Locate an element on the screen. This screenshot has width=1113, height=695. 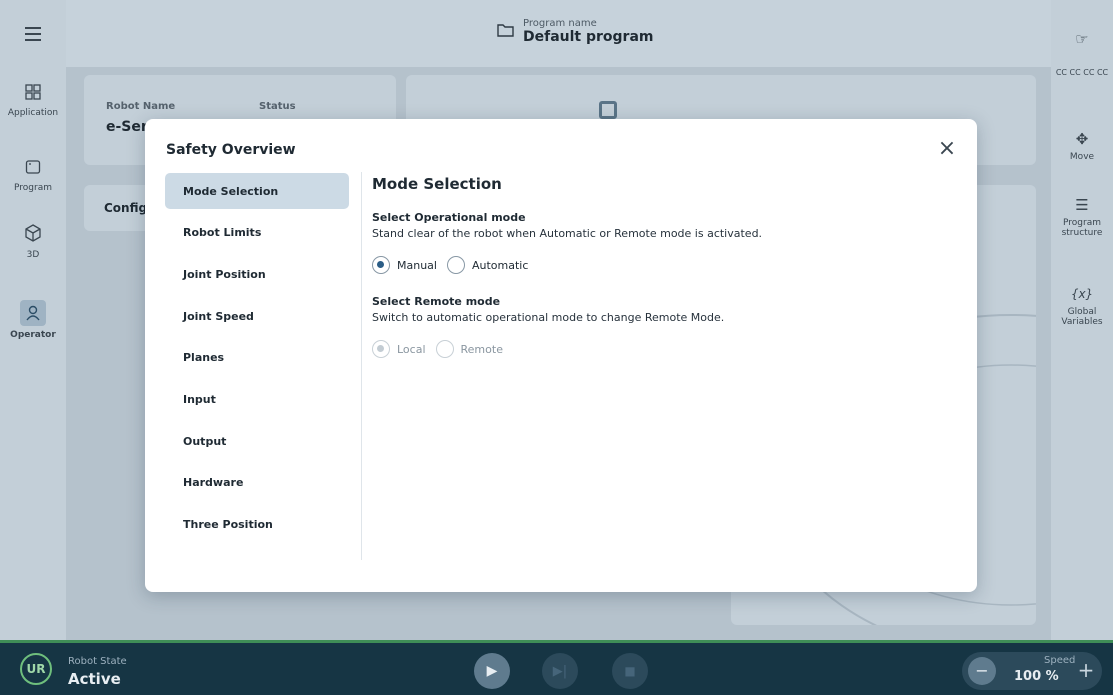
stop-icon: ■ is located at coordinates (630, 671).